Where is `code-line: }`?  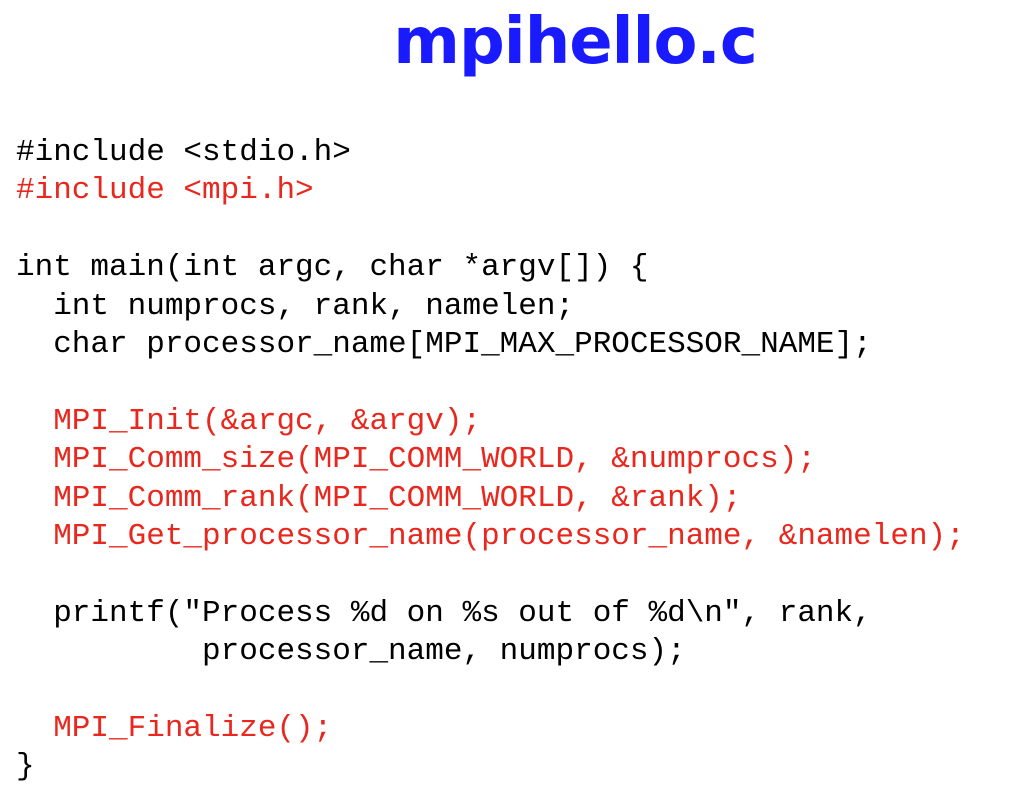 code-line: } is located at coordinates (25, 767).